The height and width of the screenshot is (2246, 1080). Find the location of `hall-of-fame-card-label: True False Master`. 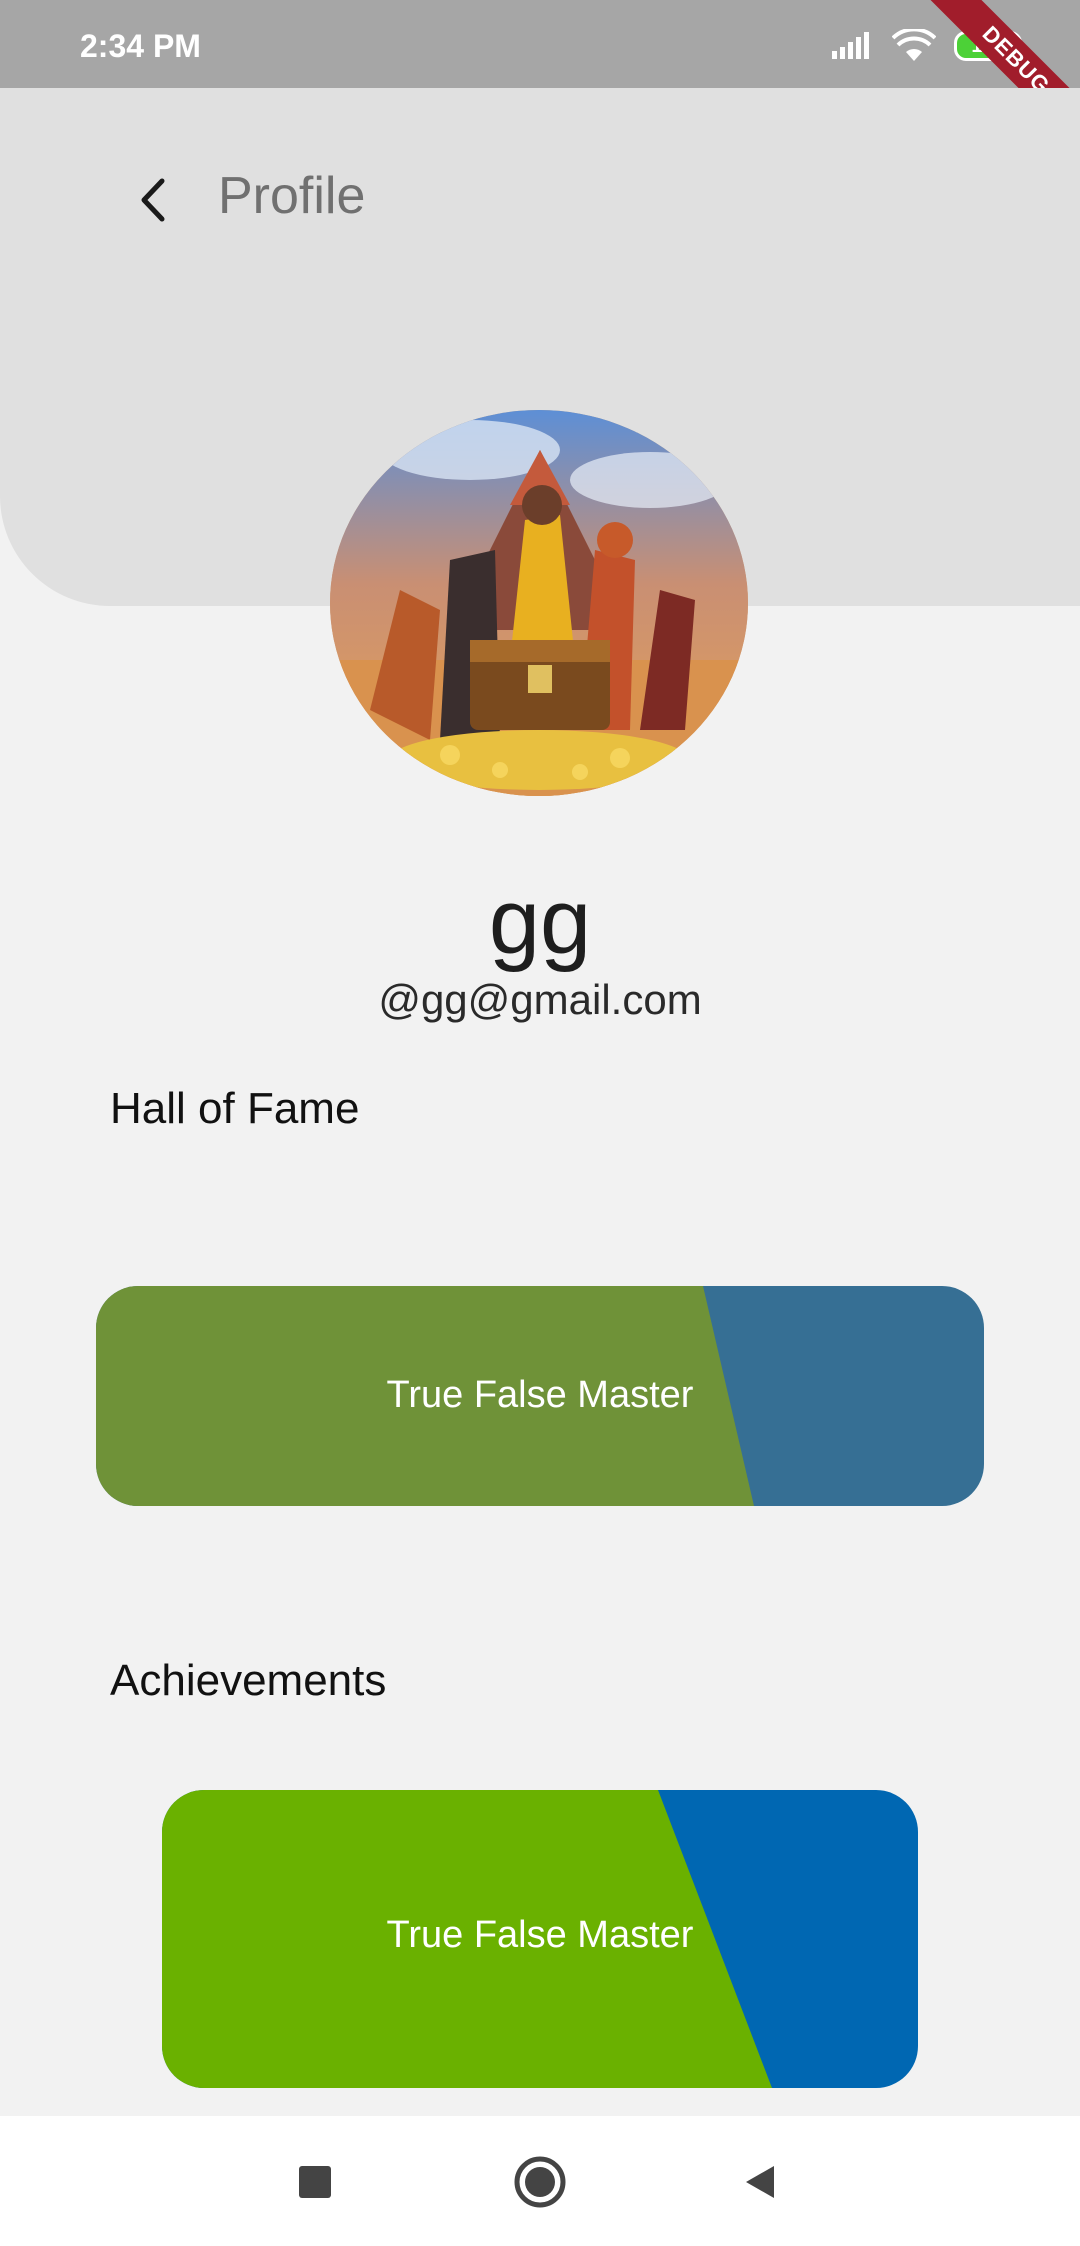

hall-of-fame-card-label: True False Master is located at coordinates (540, 1395).